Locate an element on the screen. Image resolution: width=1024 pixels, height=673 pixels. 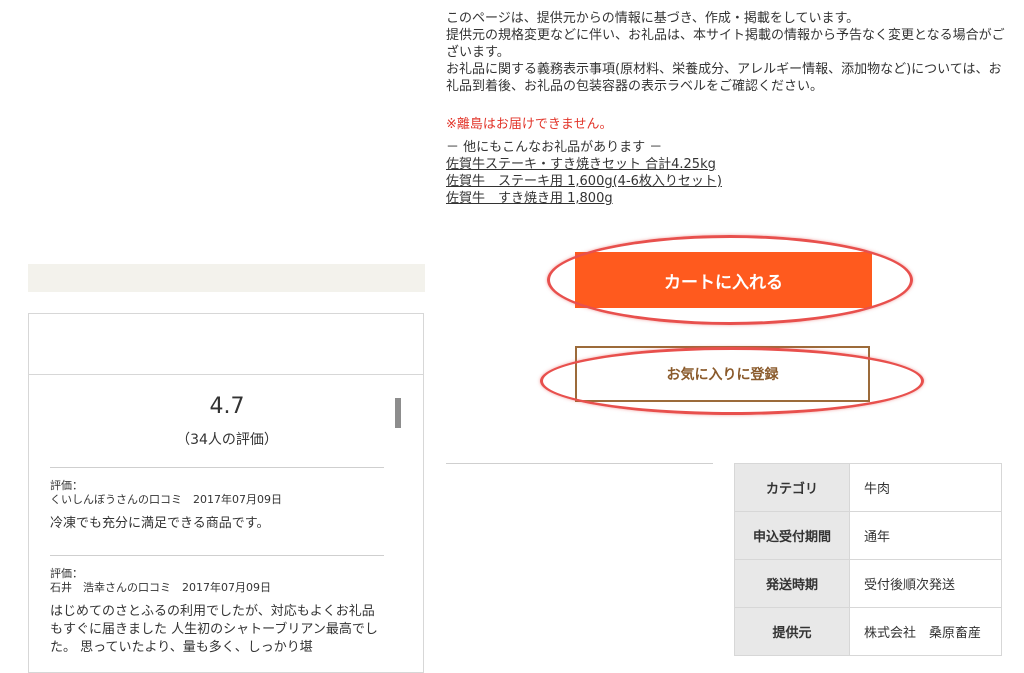
review-count: （34人の評価） is located at coordinates (227, 440).